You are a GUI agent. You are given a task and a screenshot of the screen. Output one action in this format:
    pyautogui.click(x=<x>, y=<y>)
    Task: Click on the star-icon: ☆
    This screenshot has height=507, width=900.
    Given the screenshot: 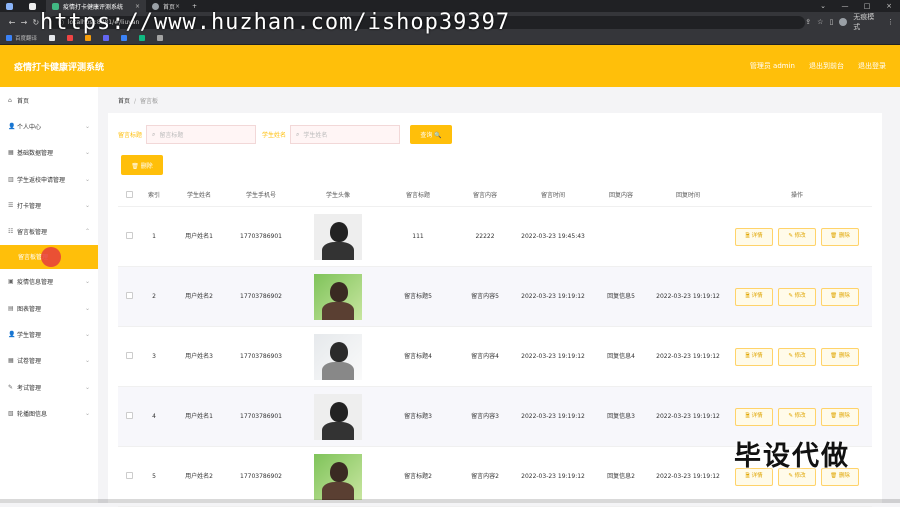 What is the action you would take?
    pyautogui.click(x=820, y=22)
    